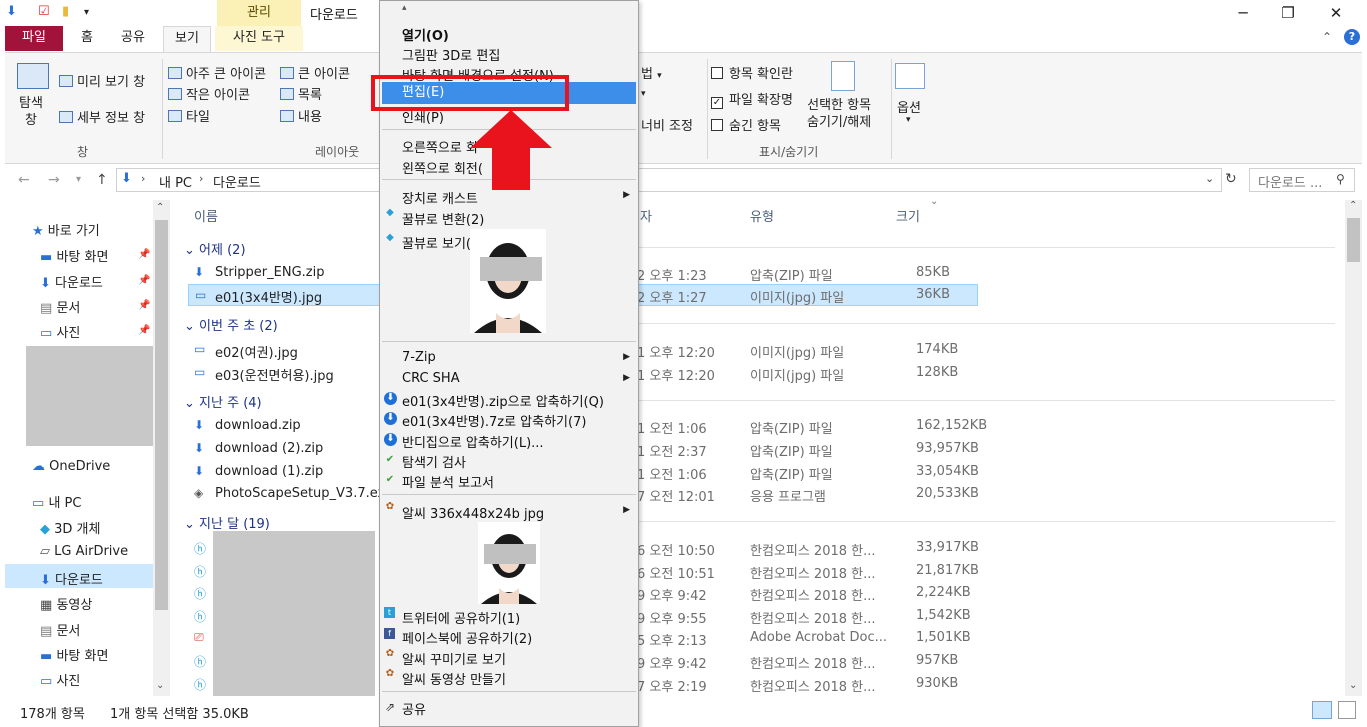  Describe the element at coordinates (74, 654) in the screenshot. I see `nav-desktop-pc: ▬ 바탕 화면` at that location.